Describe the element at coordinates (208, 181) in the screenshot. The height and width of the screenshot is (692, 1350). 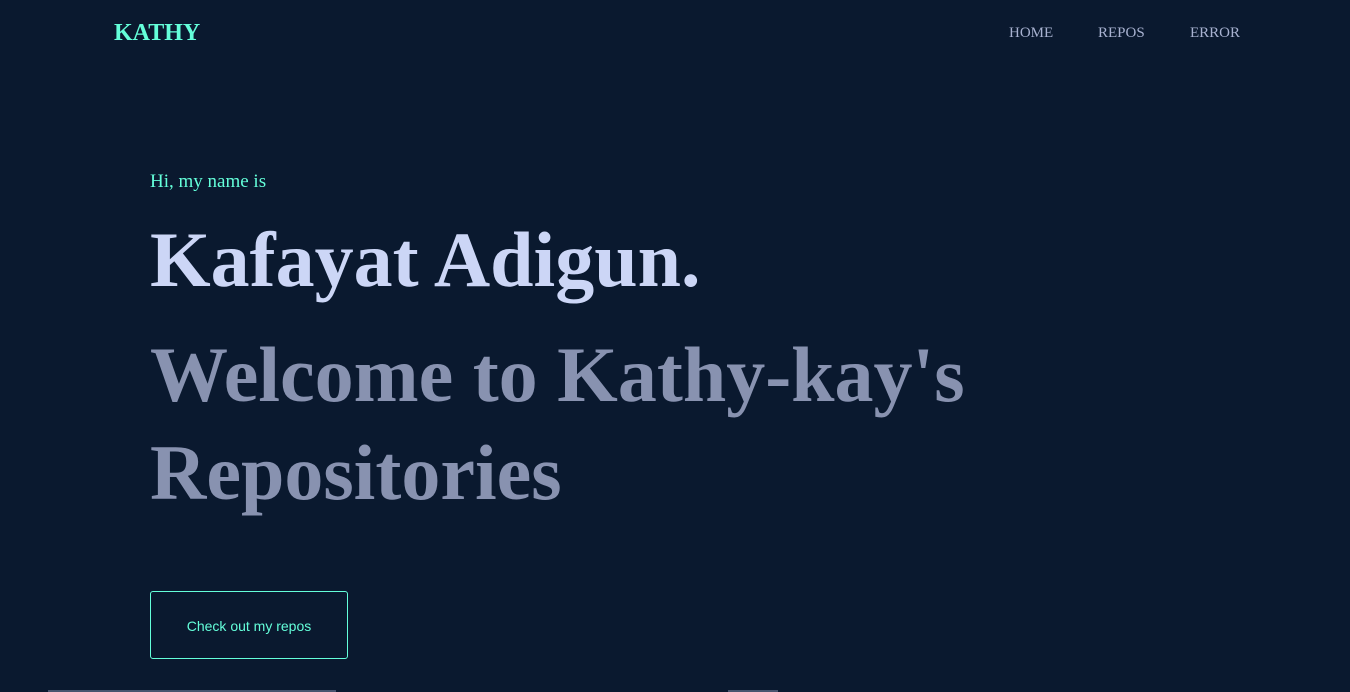
I see `intro-text: Hi, my name is` at that location.